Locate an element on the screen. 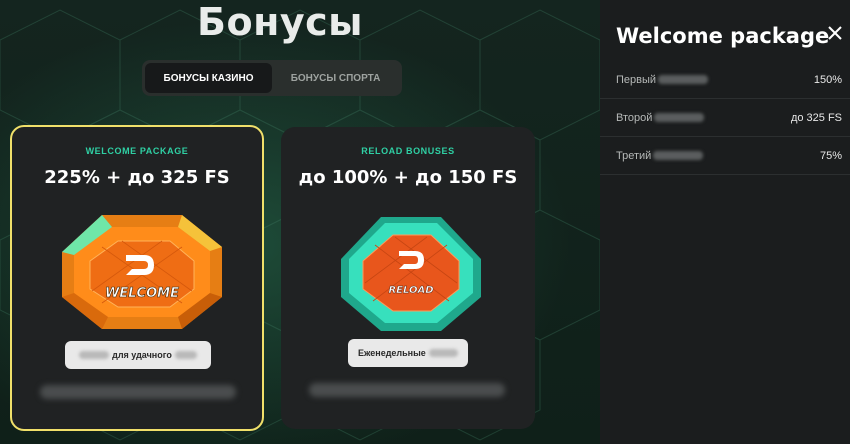 Image resolution: width=850 pixels, height=444 pixels. chest-label: WELCOME is located at coordinates (142, 293).